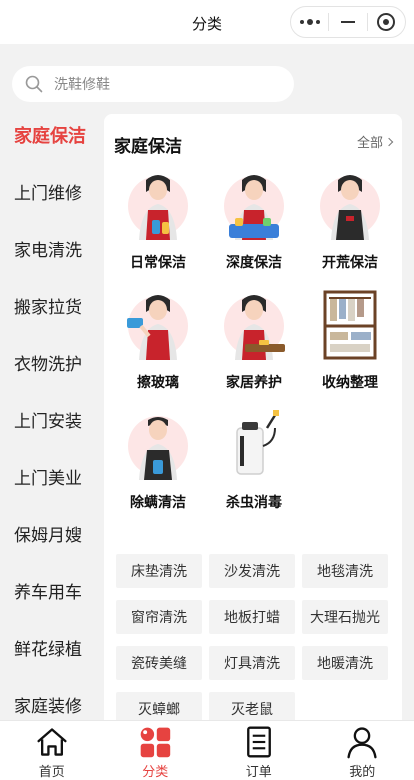 The image size is (414, 780). Describe the element at coordinates (350, 325) in the screenshot. I see `wardrobe-rack-icon` at that location.